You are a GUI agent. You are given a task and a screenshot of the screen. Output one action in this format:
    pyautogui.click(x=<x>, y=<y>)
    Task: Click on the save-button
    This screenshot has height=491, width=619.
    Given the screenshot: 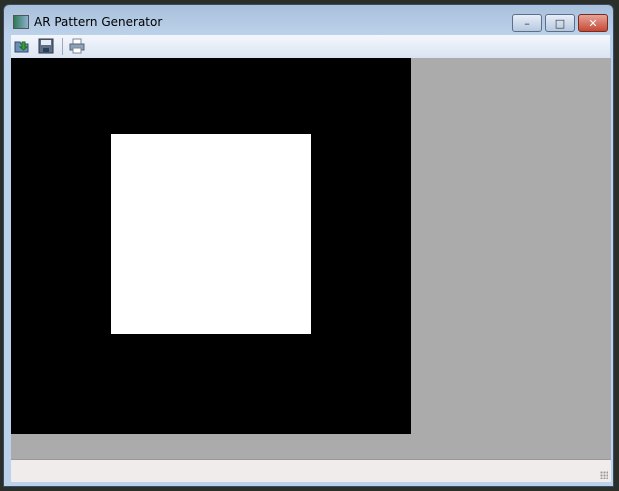 What is the action you would take?
    pyautogui.click(x=46, y=46)
    